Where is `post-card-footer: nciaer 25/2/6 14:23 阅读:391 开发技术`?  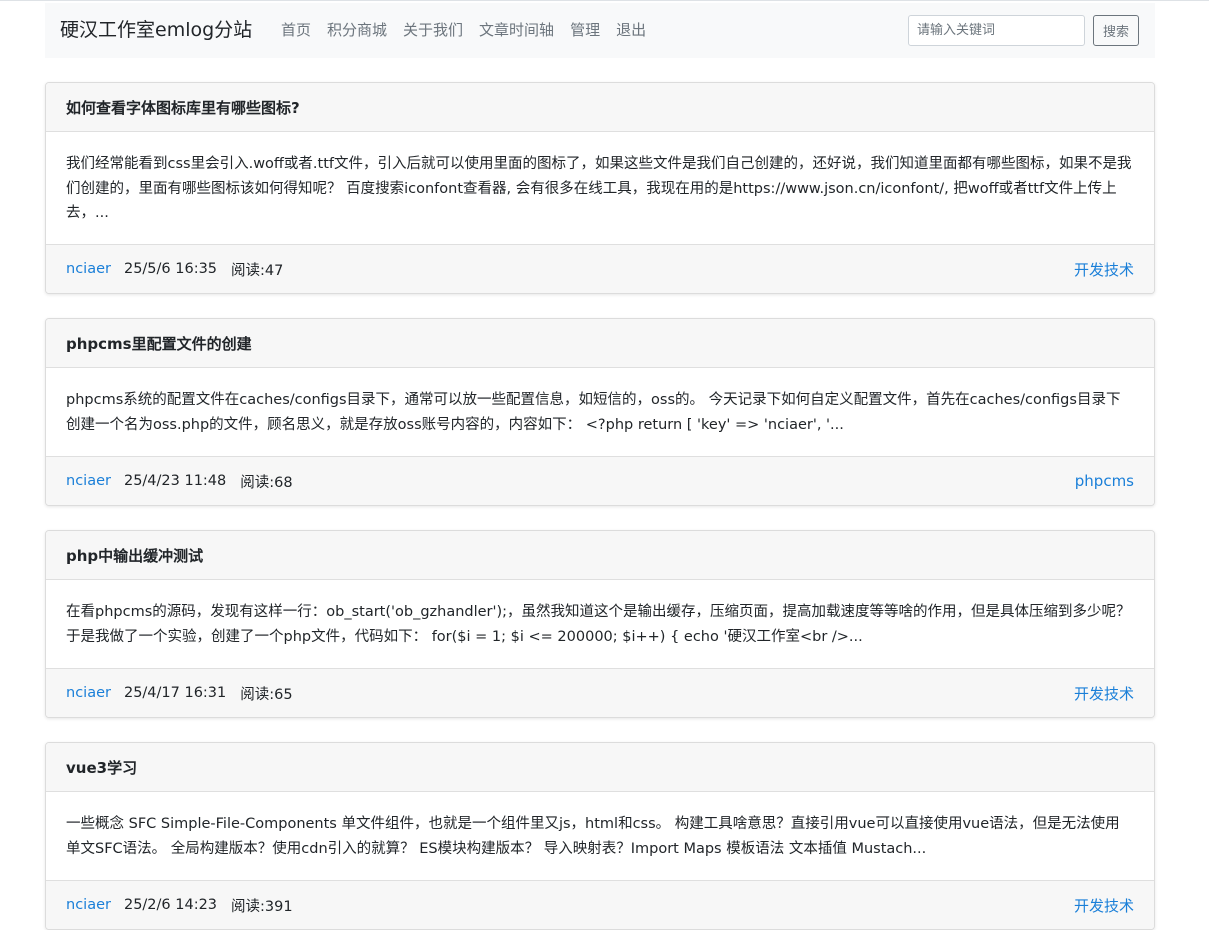 post-card-footer: nciaer 25/2/6 14:23 阅读:391 开发技术 is located at coordinates (600, 904).